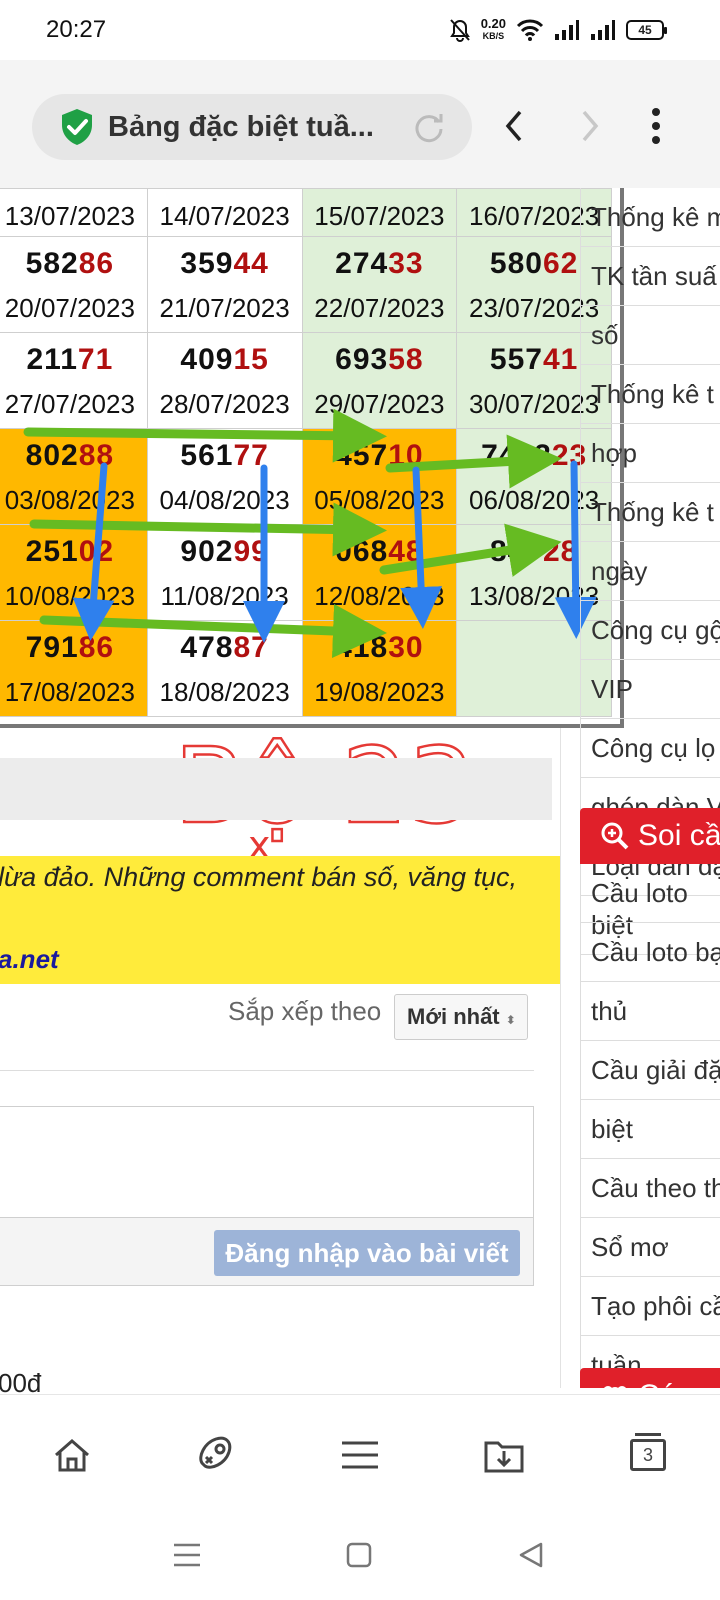 Image resolution: width=720 pixels, height=1600 pixels. Describe the element at coordinates (650, 571) in the screenshot. I see `sidebar-item: ngày` at that location.